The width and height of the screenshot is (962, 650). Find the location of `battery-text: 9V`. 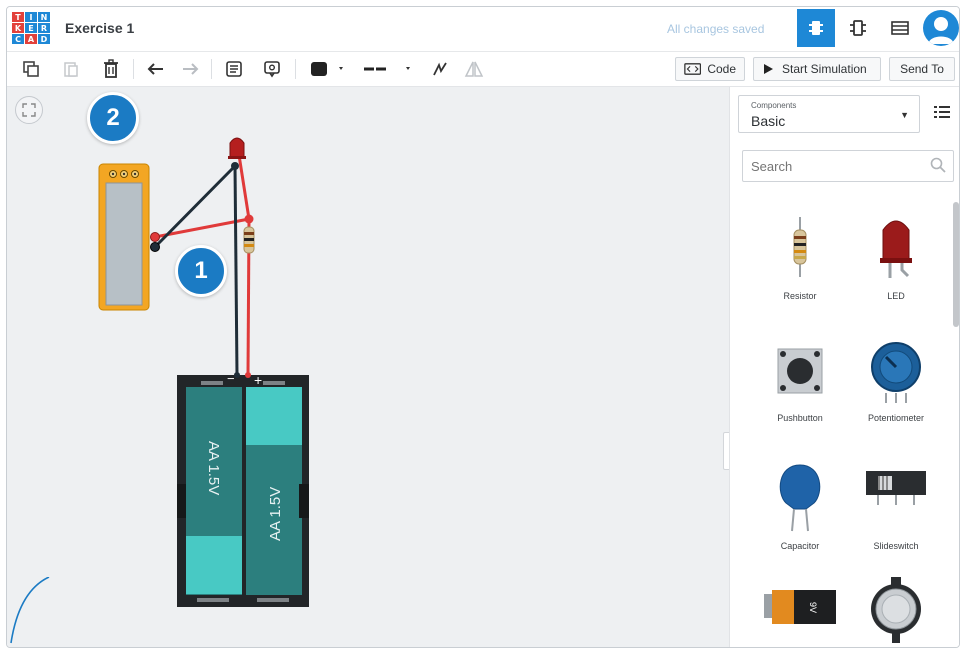

battery-text: 9V is located at coordinates (813, 607).